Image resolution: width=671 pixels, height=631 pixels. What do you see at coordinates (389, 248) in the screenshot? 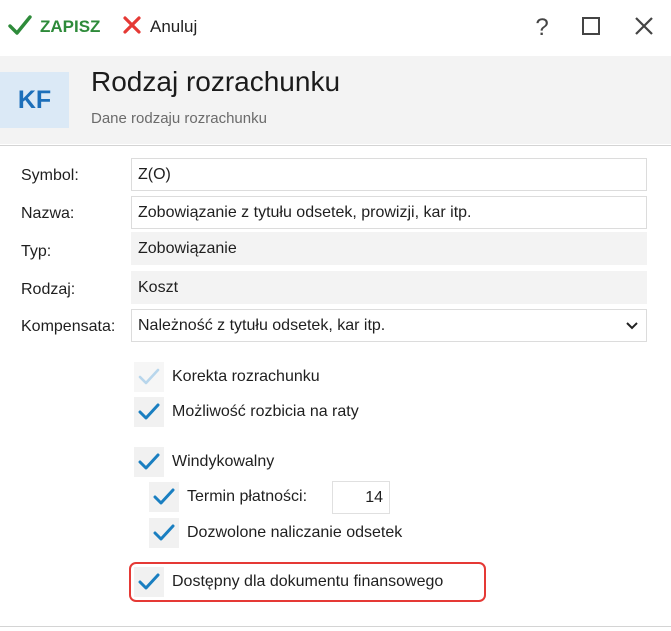
I see `typ-field: Zobowiązanie` at bounding box center [389, 248].